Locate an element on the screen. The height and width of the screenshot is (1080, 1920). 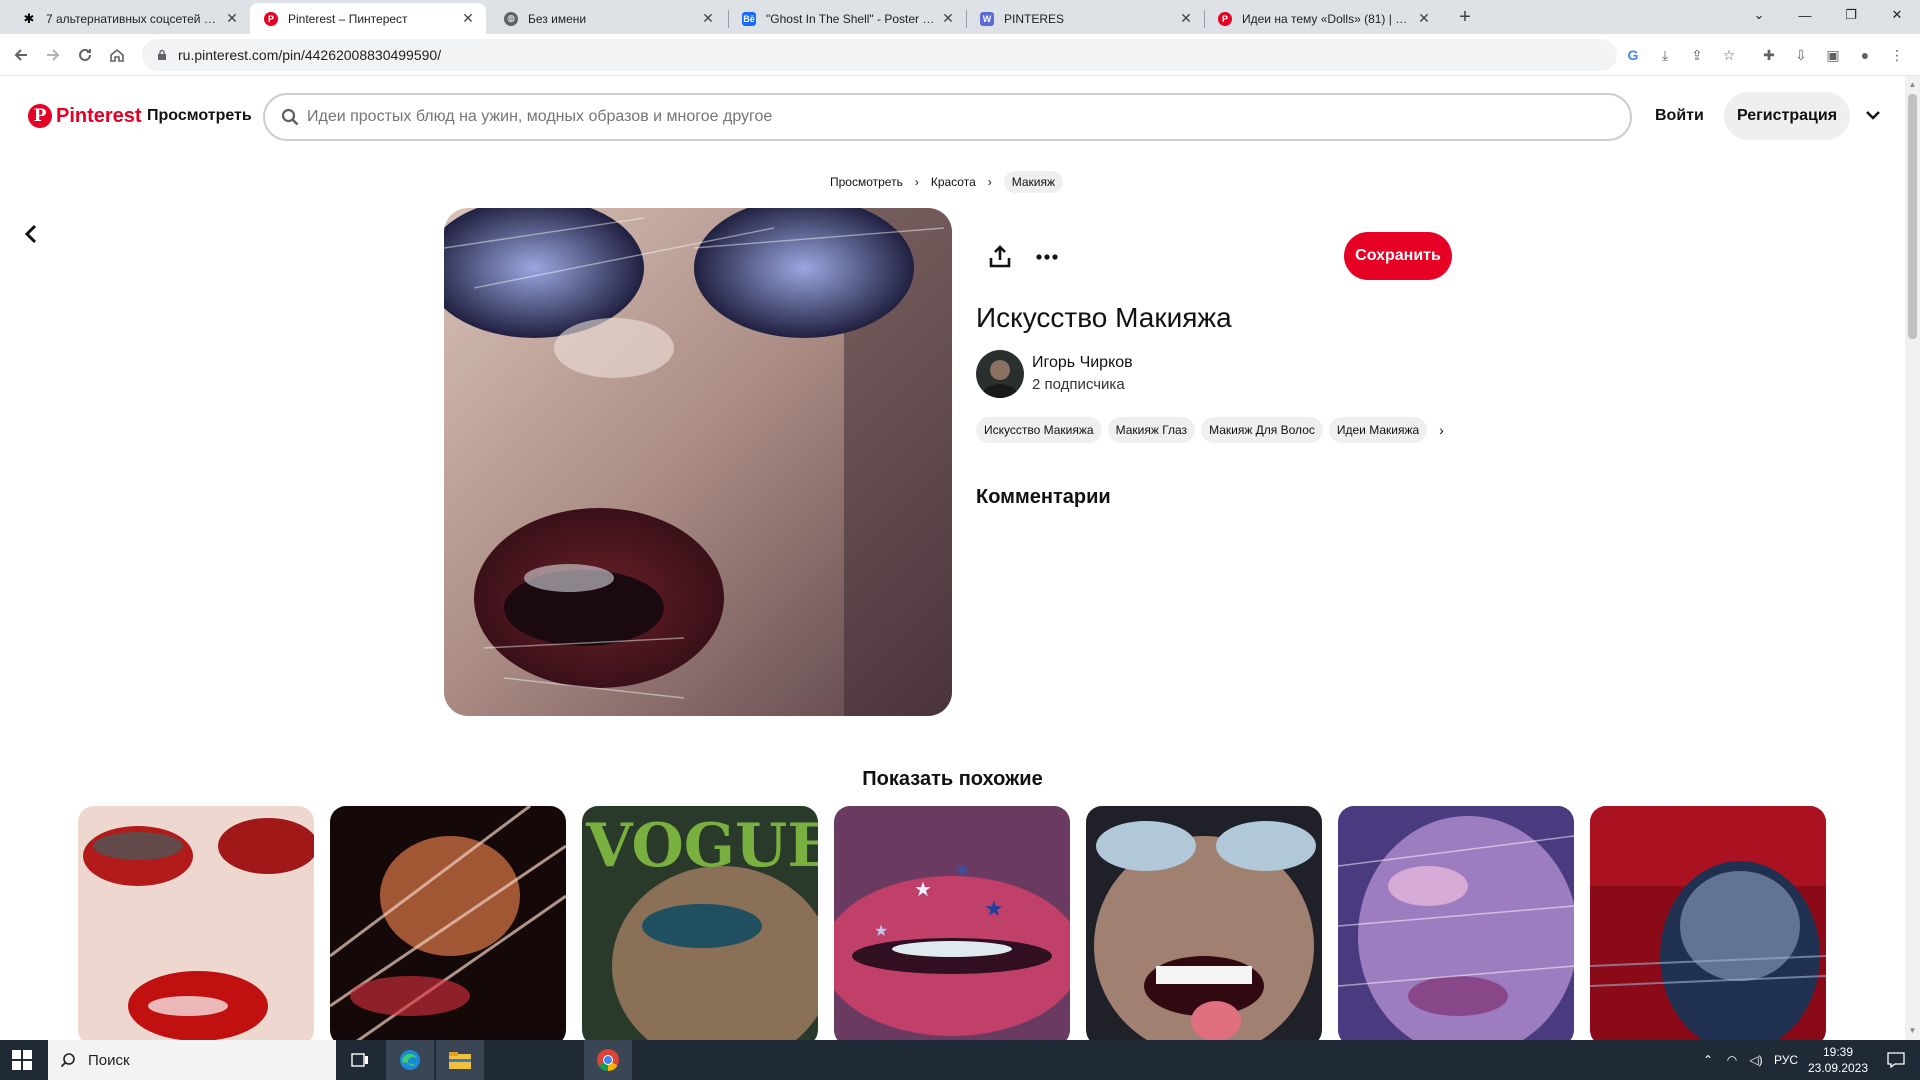
pin-image is located at coordinates (698, 462).